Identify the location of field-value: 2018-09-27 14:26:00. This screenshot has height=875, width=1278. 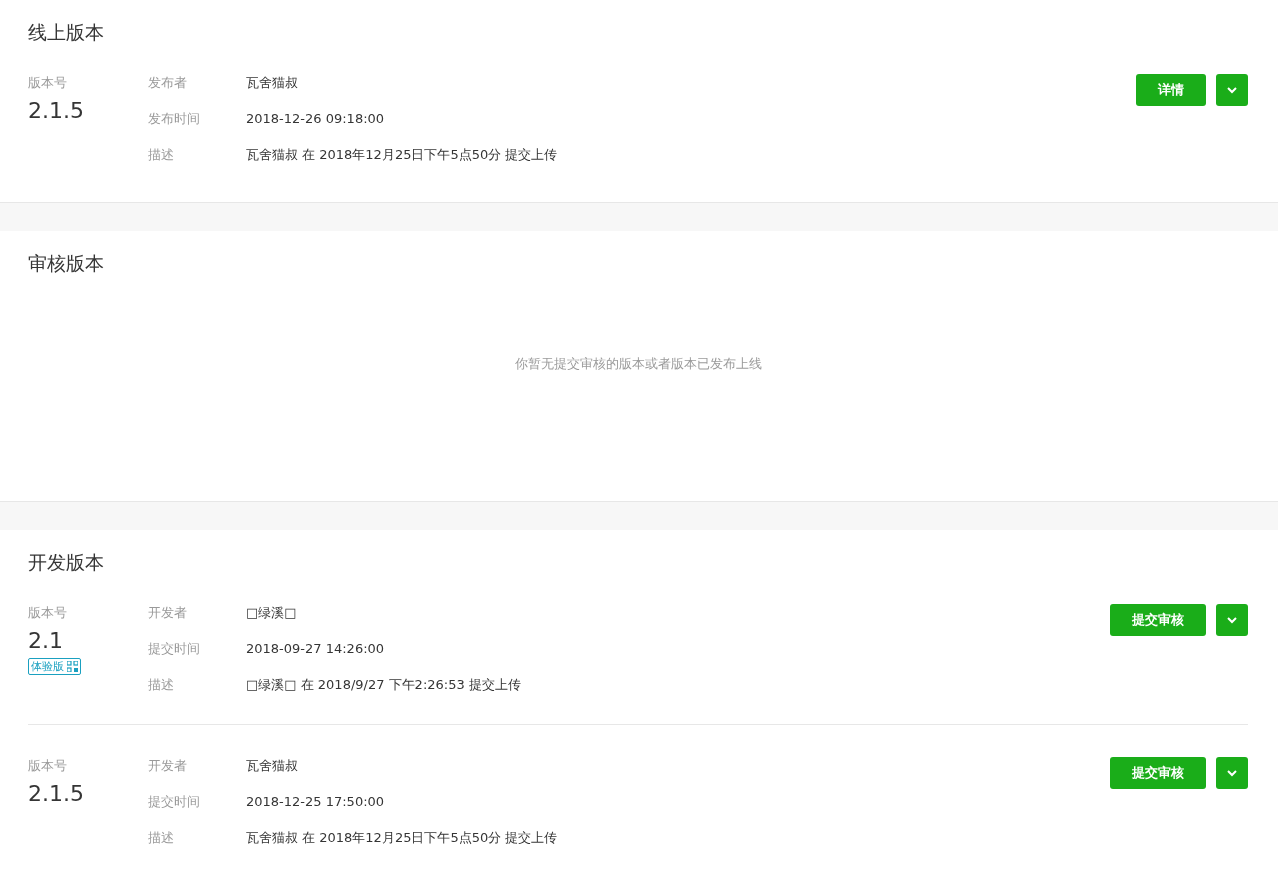
(315, 649).